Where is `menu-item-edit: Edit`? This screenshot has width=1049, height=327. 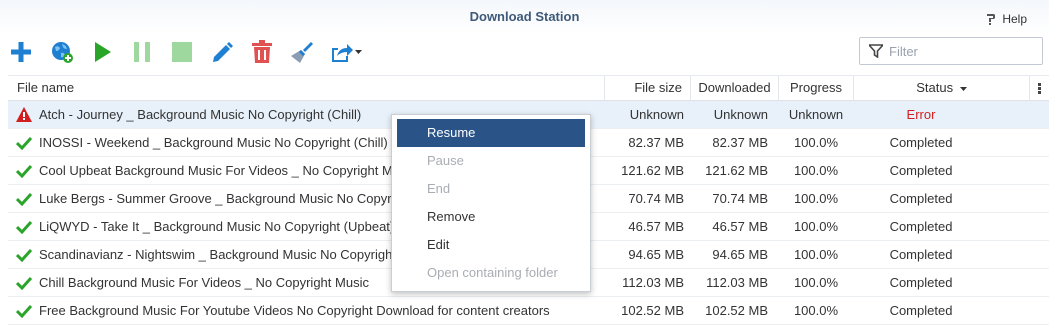
menu-item-edit: Edit is located at coordinates (491, 245).